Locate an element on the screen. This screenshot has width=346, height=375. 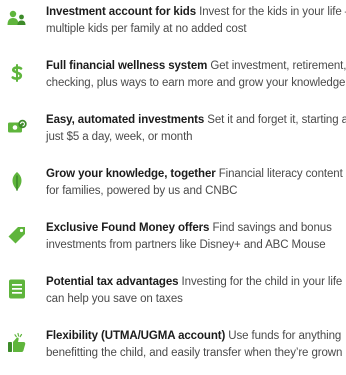
feature-description-line2: just $5 a day, week, or month is located at coordinates (119, 137).